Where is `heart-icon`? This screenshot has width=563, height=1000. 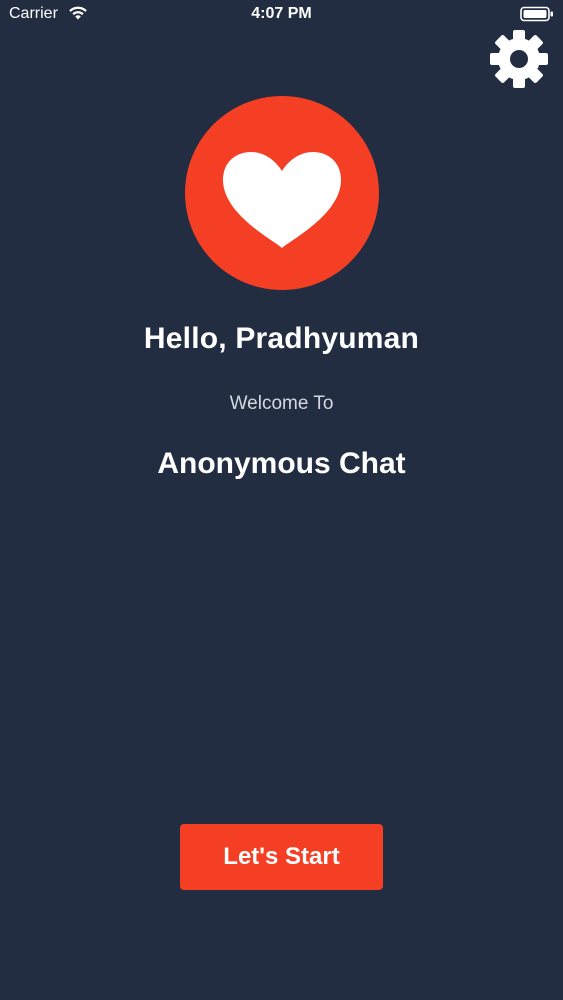
heart-icon is located at coordinates (282, 200).